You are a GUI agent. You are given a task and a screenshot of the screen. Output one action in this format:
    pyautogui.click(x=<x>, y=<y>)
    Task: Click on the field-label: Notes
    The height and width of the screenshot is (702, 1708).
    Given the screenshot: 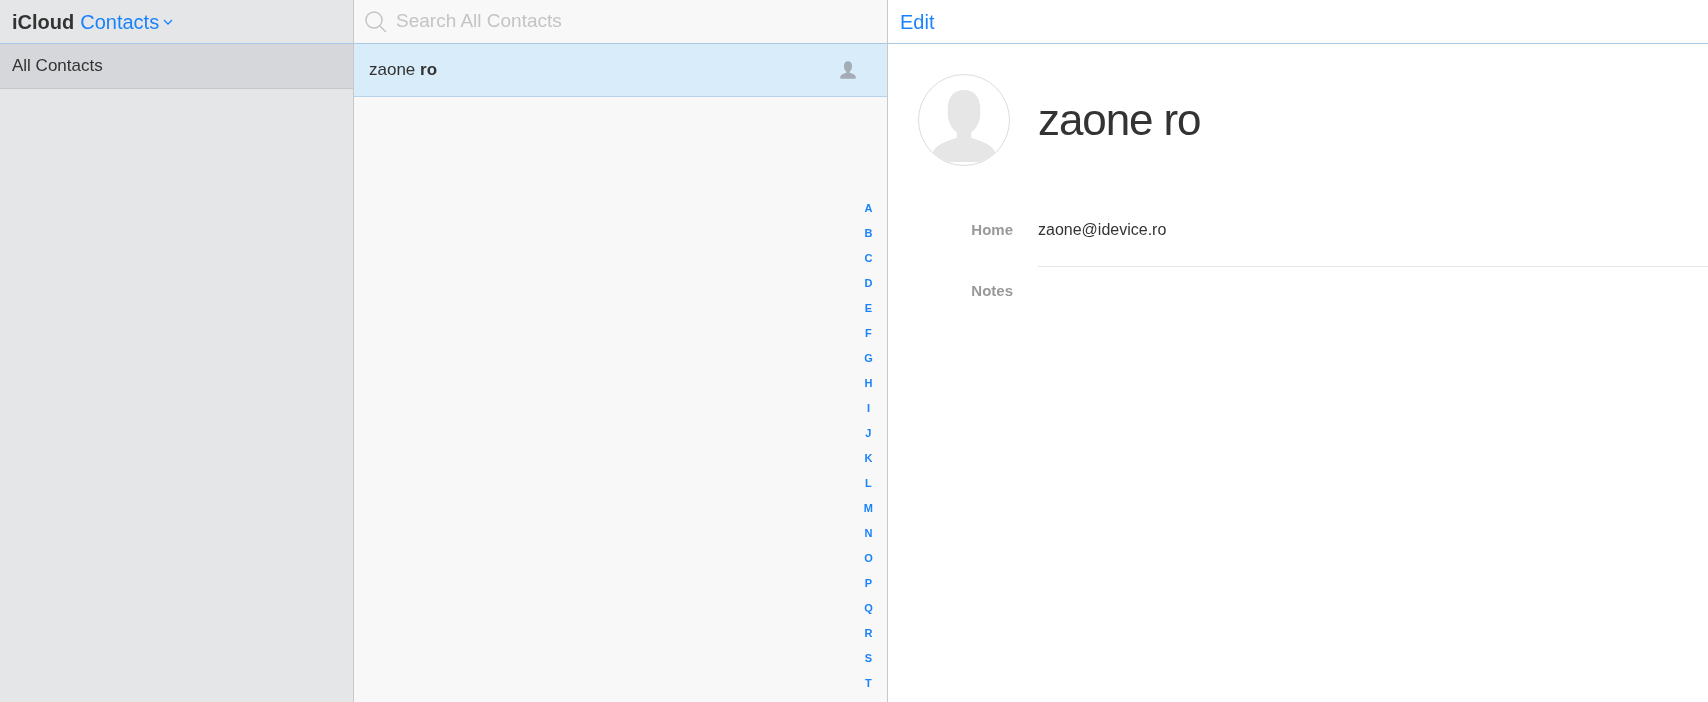 What is the action you would take?
    pyautogui.click(x=992, y=290)
    